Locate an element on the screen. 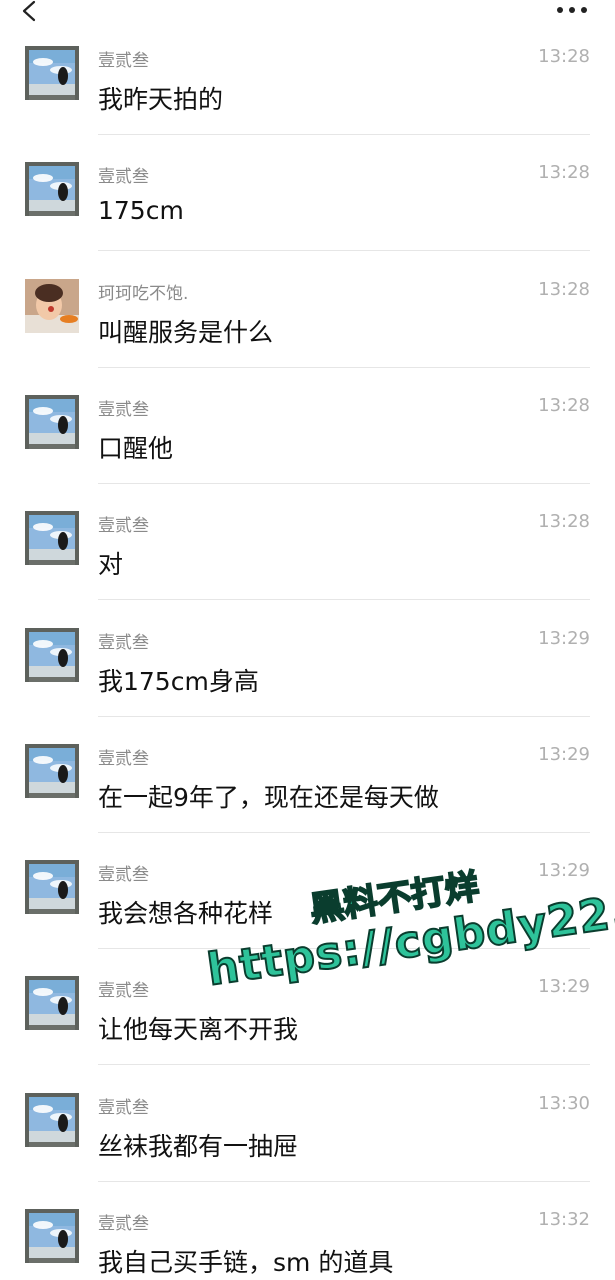  message-text: 叫醒服务是什么 is located at coordinates (186, 332).